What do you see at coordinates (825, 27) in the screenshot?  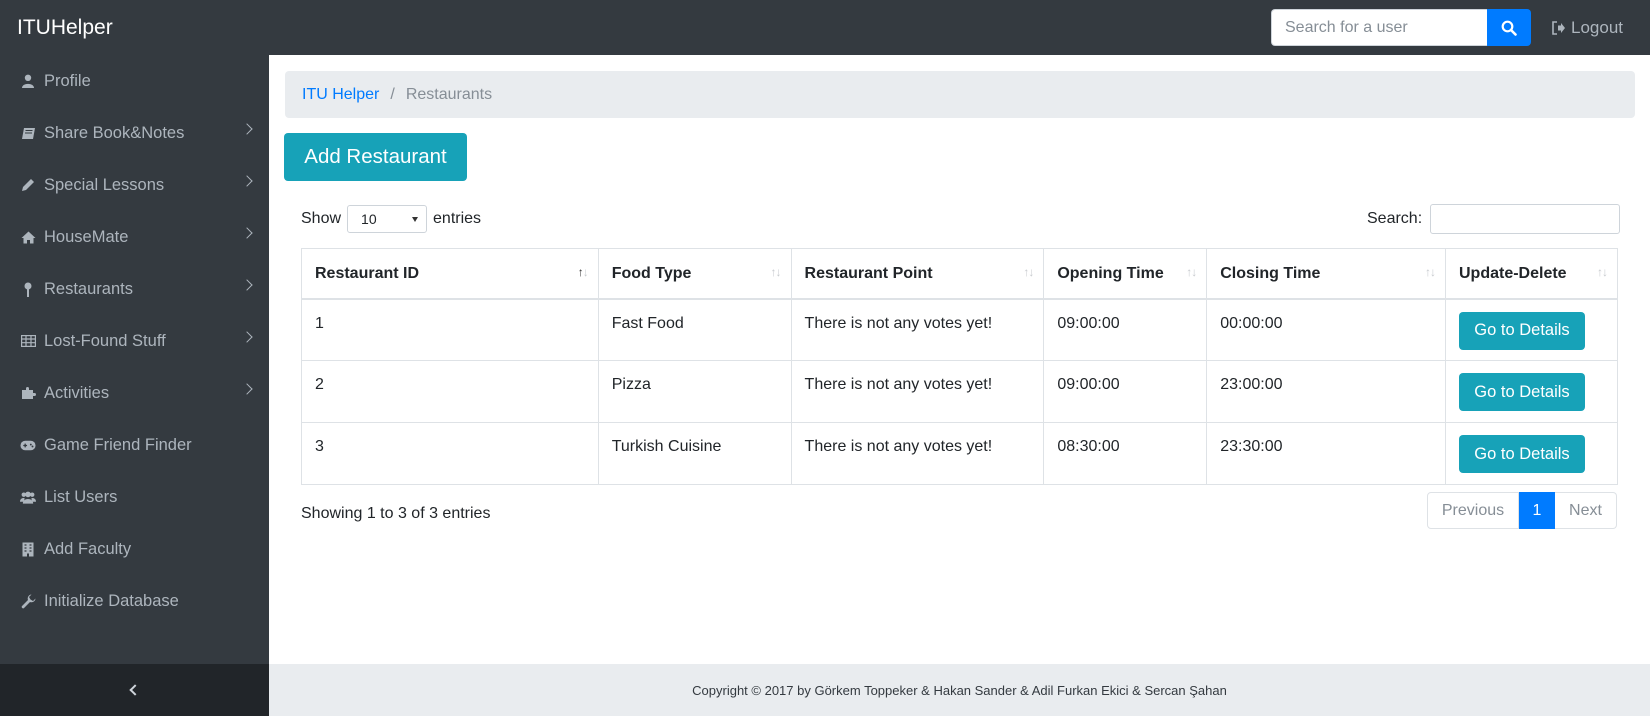 I see `top-navbar: ITUHelper Logout` at bounding box center [825, 27].